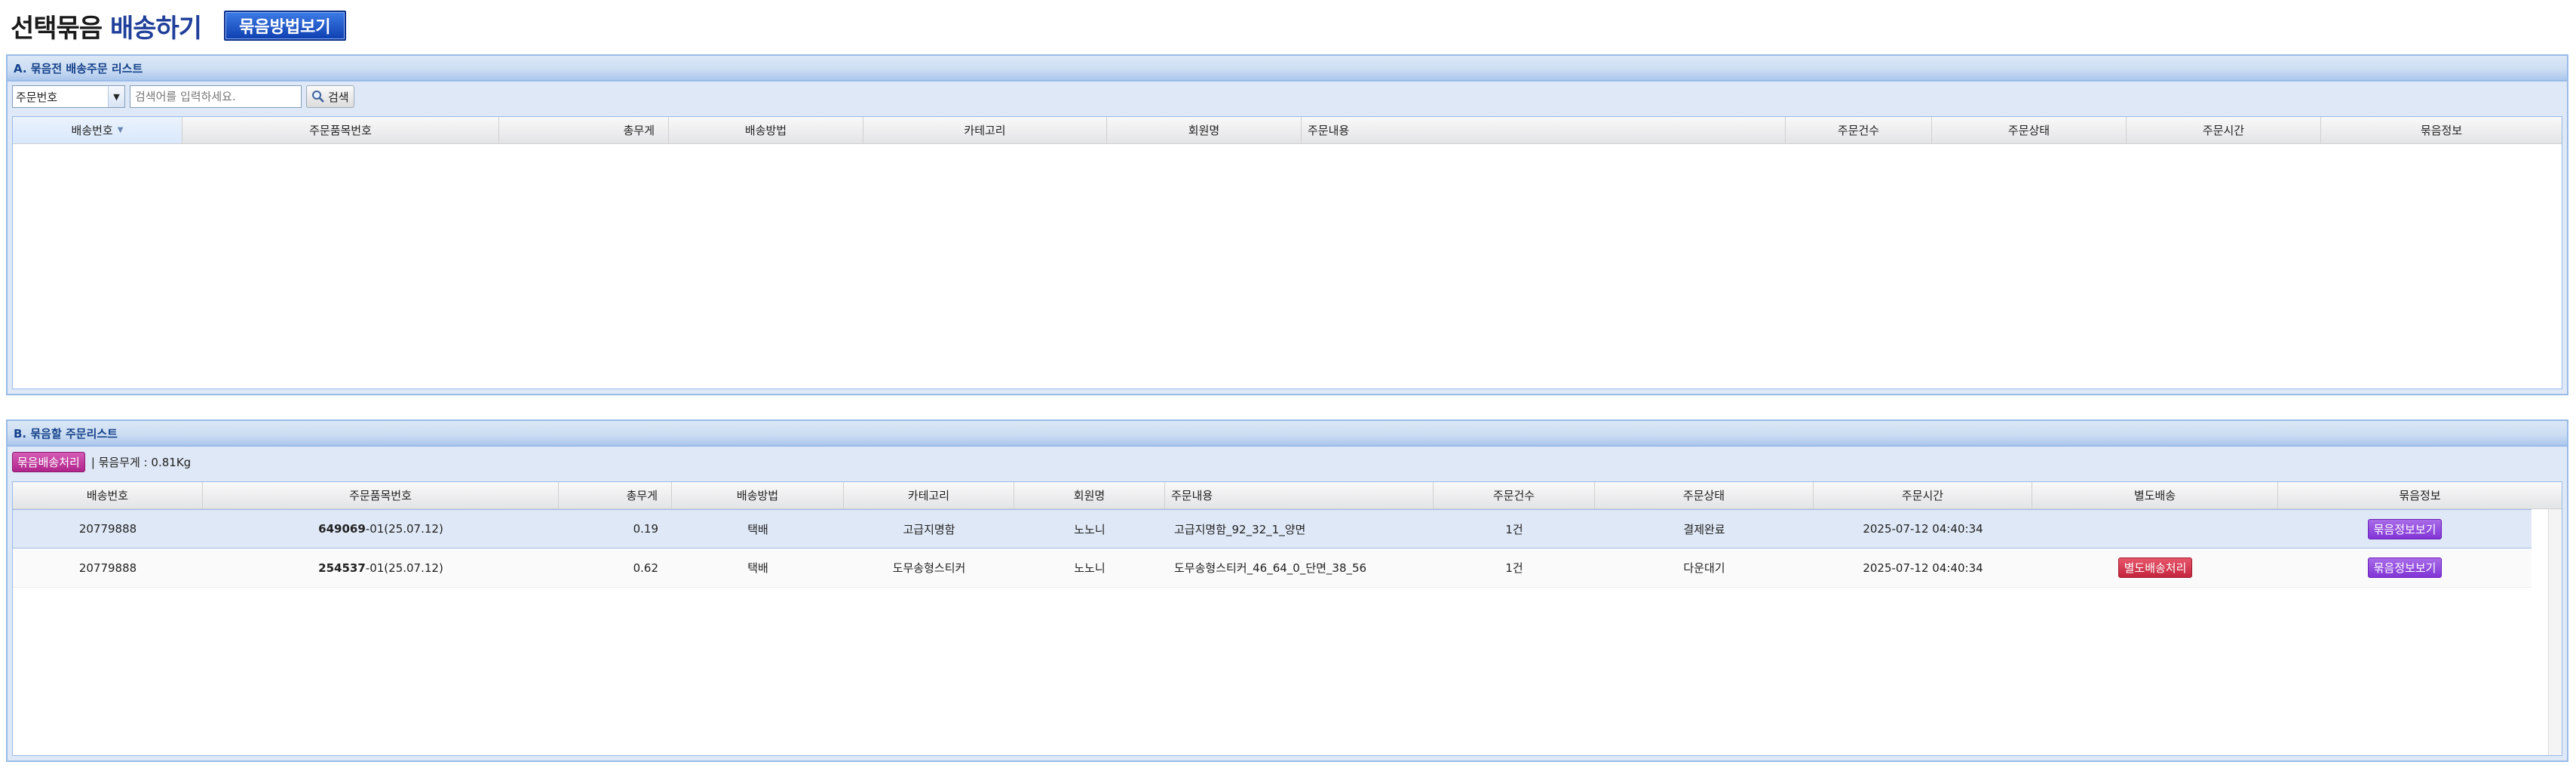 The height and width of the screenshot is (768, 2576). Describe the element at coordinates (216, 96) in the screenshot. I see `search-input` at that location.